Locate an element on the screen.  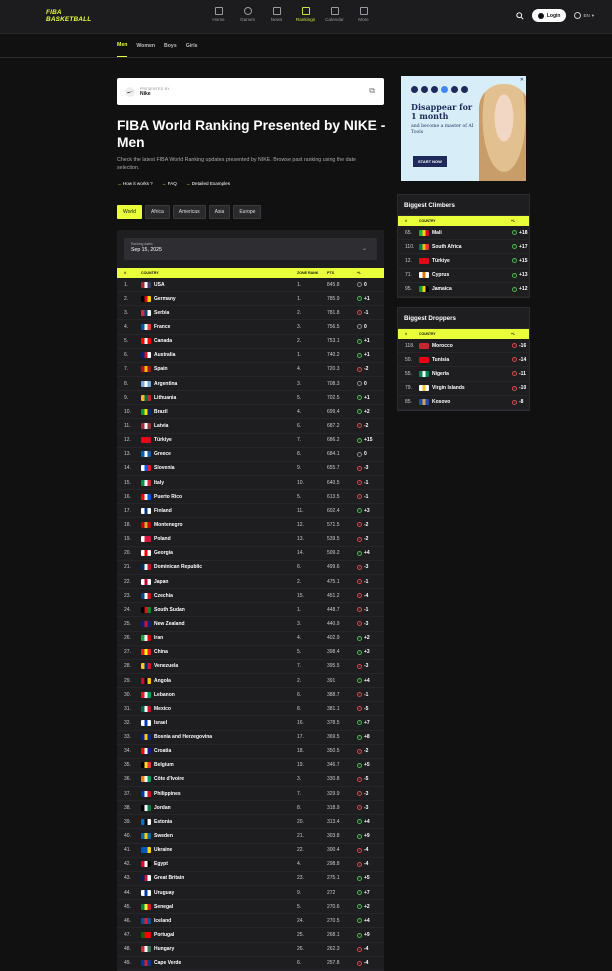
table-row: 11. Latvia 6. 687.2 ↓ -2 is located at coordinates (250, 426).